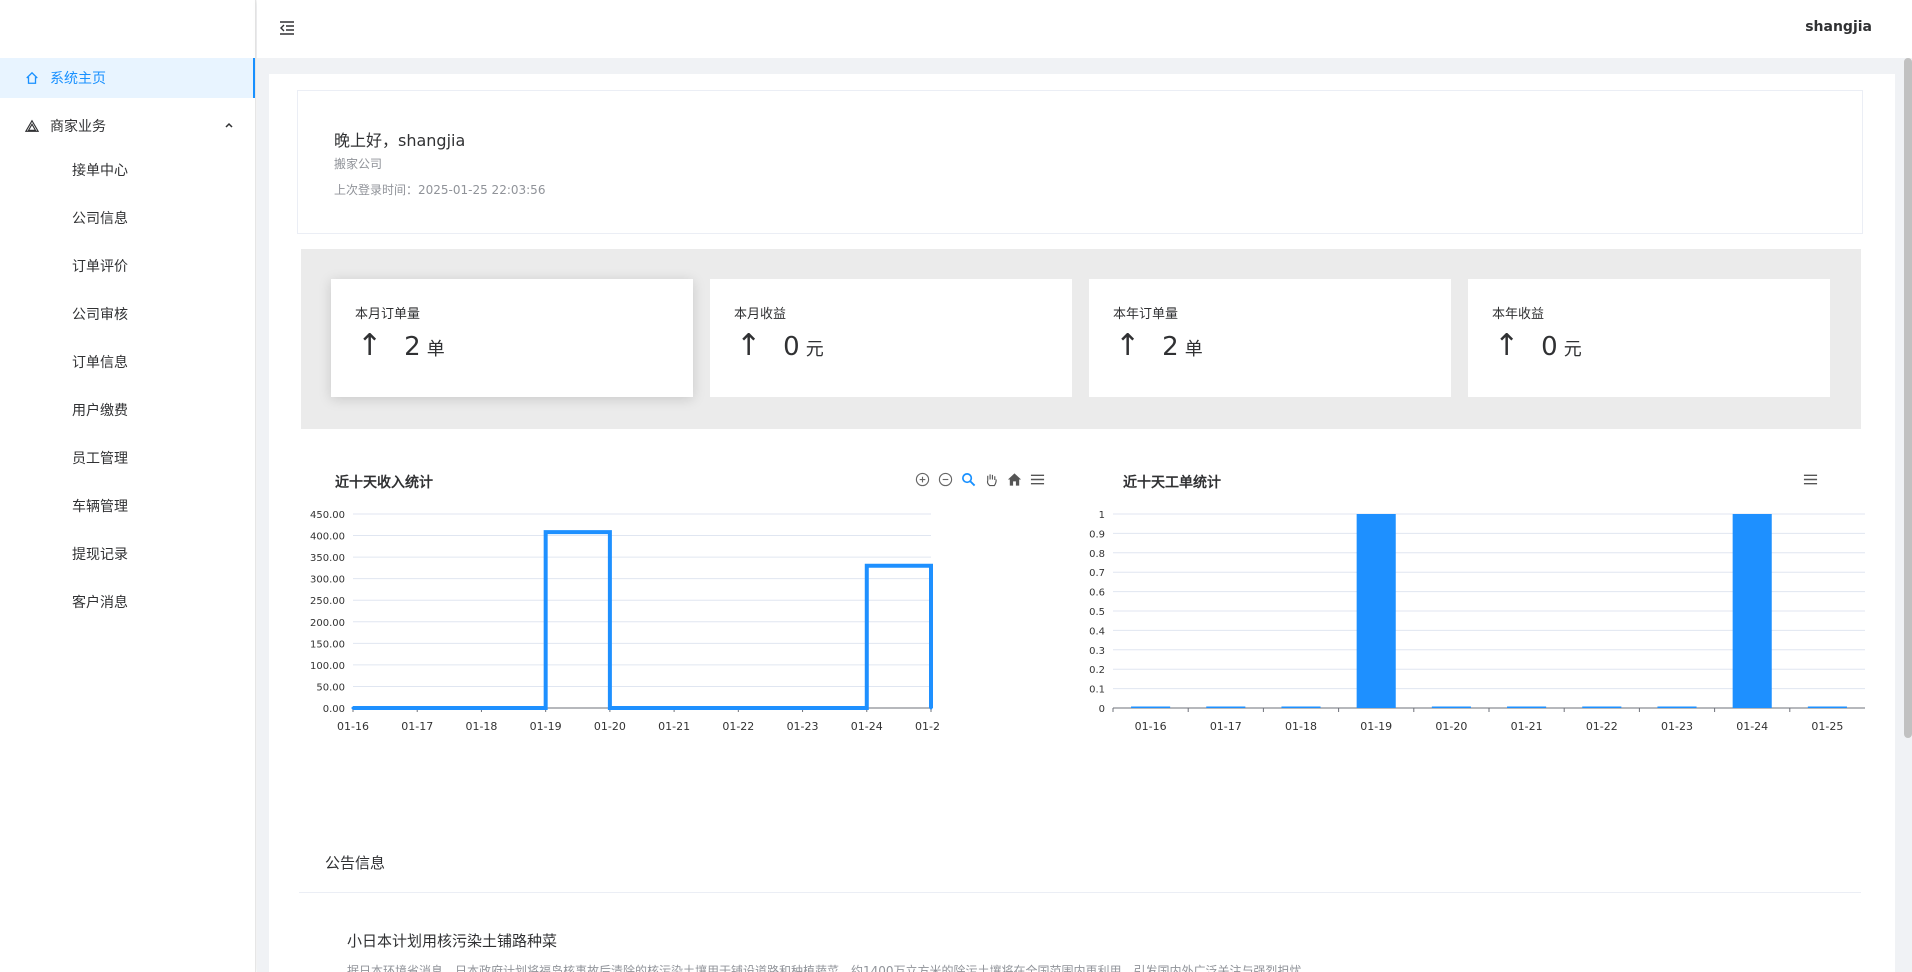  What do you see at coordinates (1097, 631) in the screenshot?
I see `y-tick-label: 0.4` at bounding box center [1097, 631].